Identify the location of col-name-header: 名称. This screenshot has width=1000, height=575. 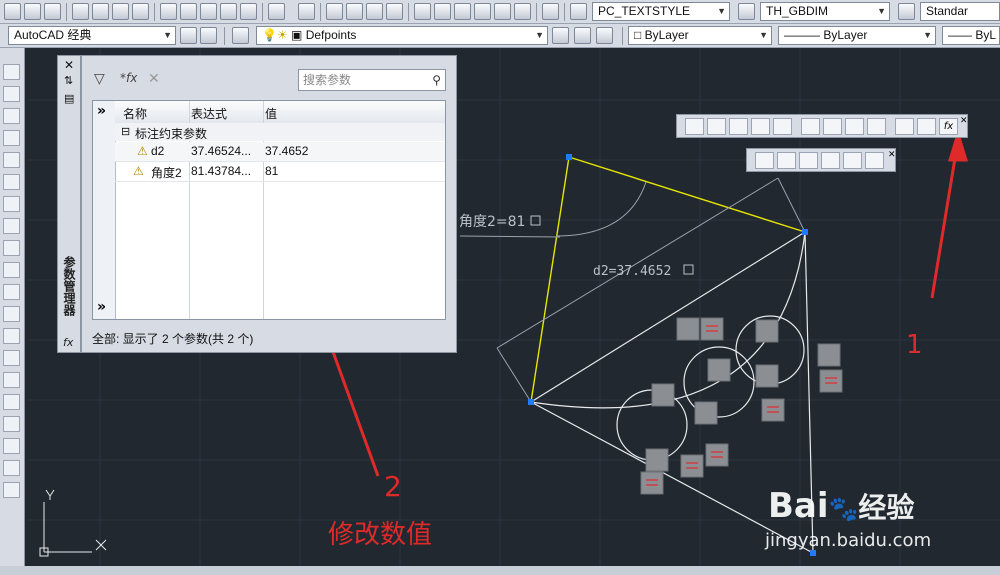
(135, 113).